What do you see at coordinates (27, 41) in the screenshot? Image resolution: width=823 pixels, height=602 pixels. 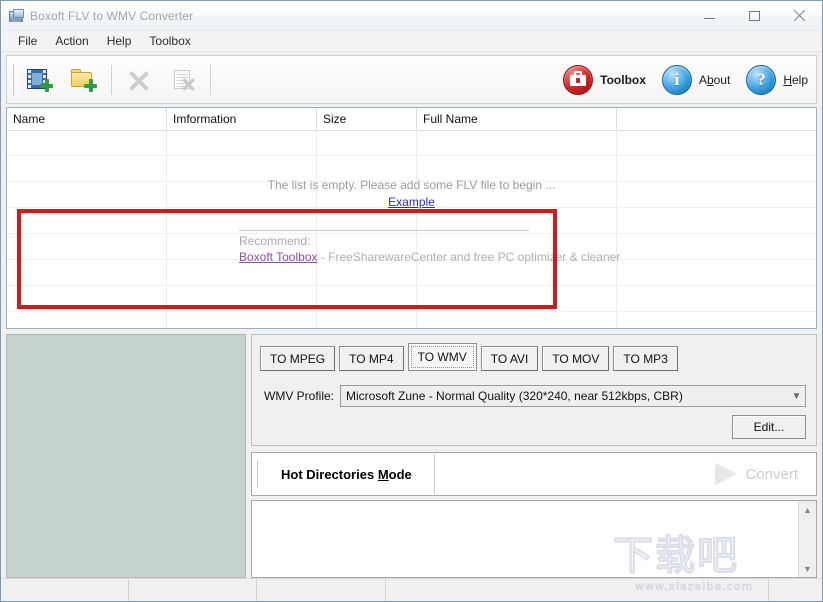 I see `menu-item-file: File` at bounding box center [27, 41].